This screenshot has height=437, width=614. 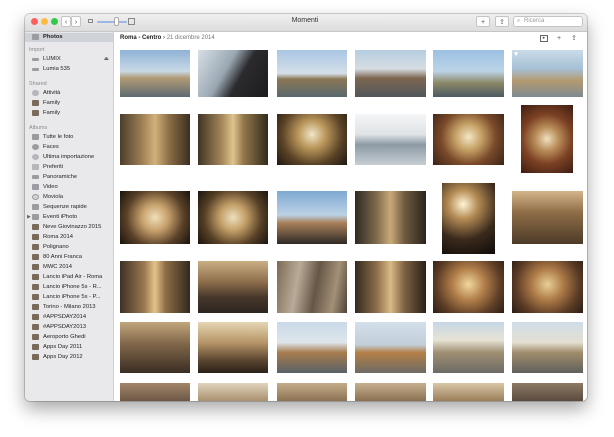 What do you see at coordinates (54, 21) in the screenshot?
I see `zoom-button` at bounding box center [54, 21].